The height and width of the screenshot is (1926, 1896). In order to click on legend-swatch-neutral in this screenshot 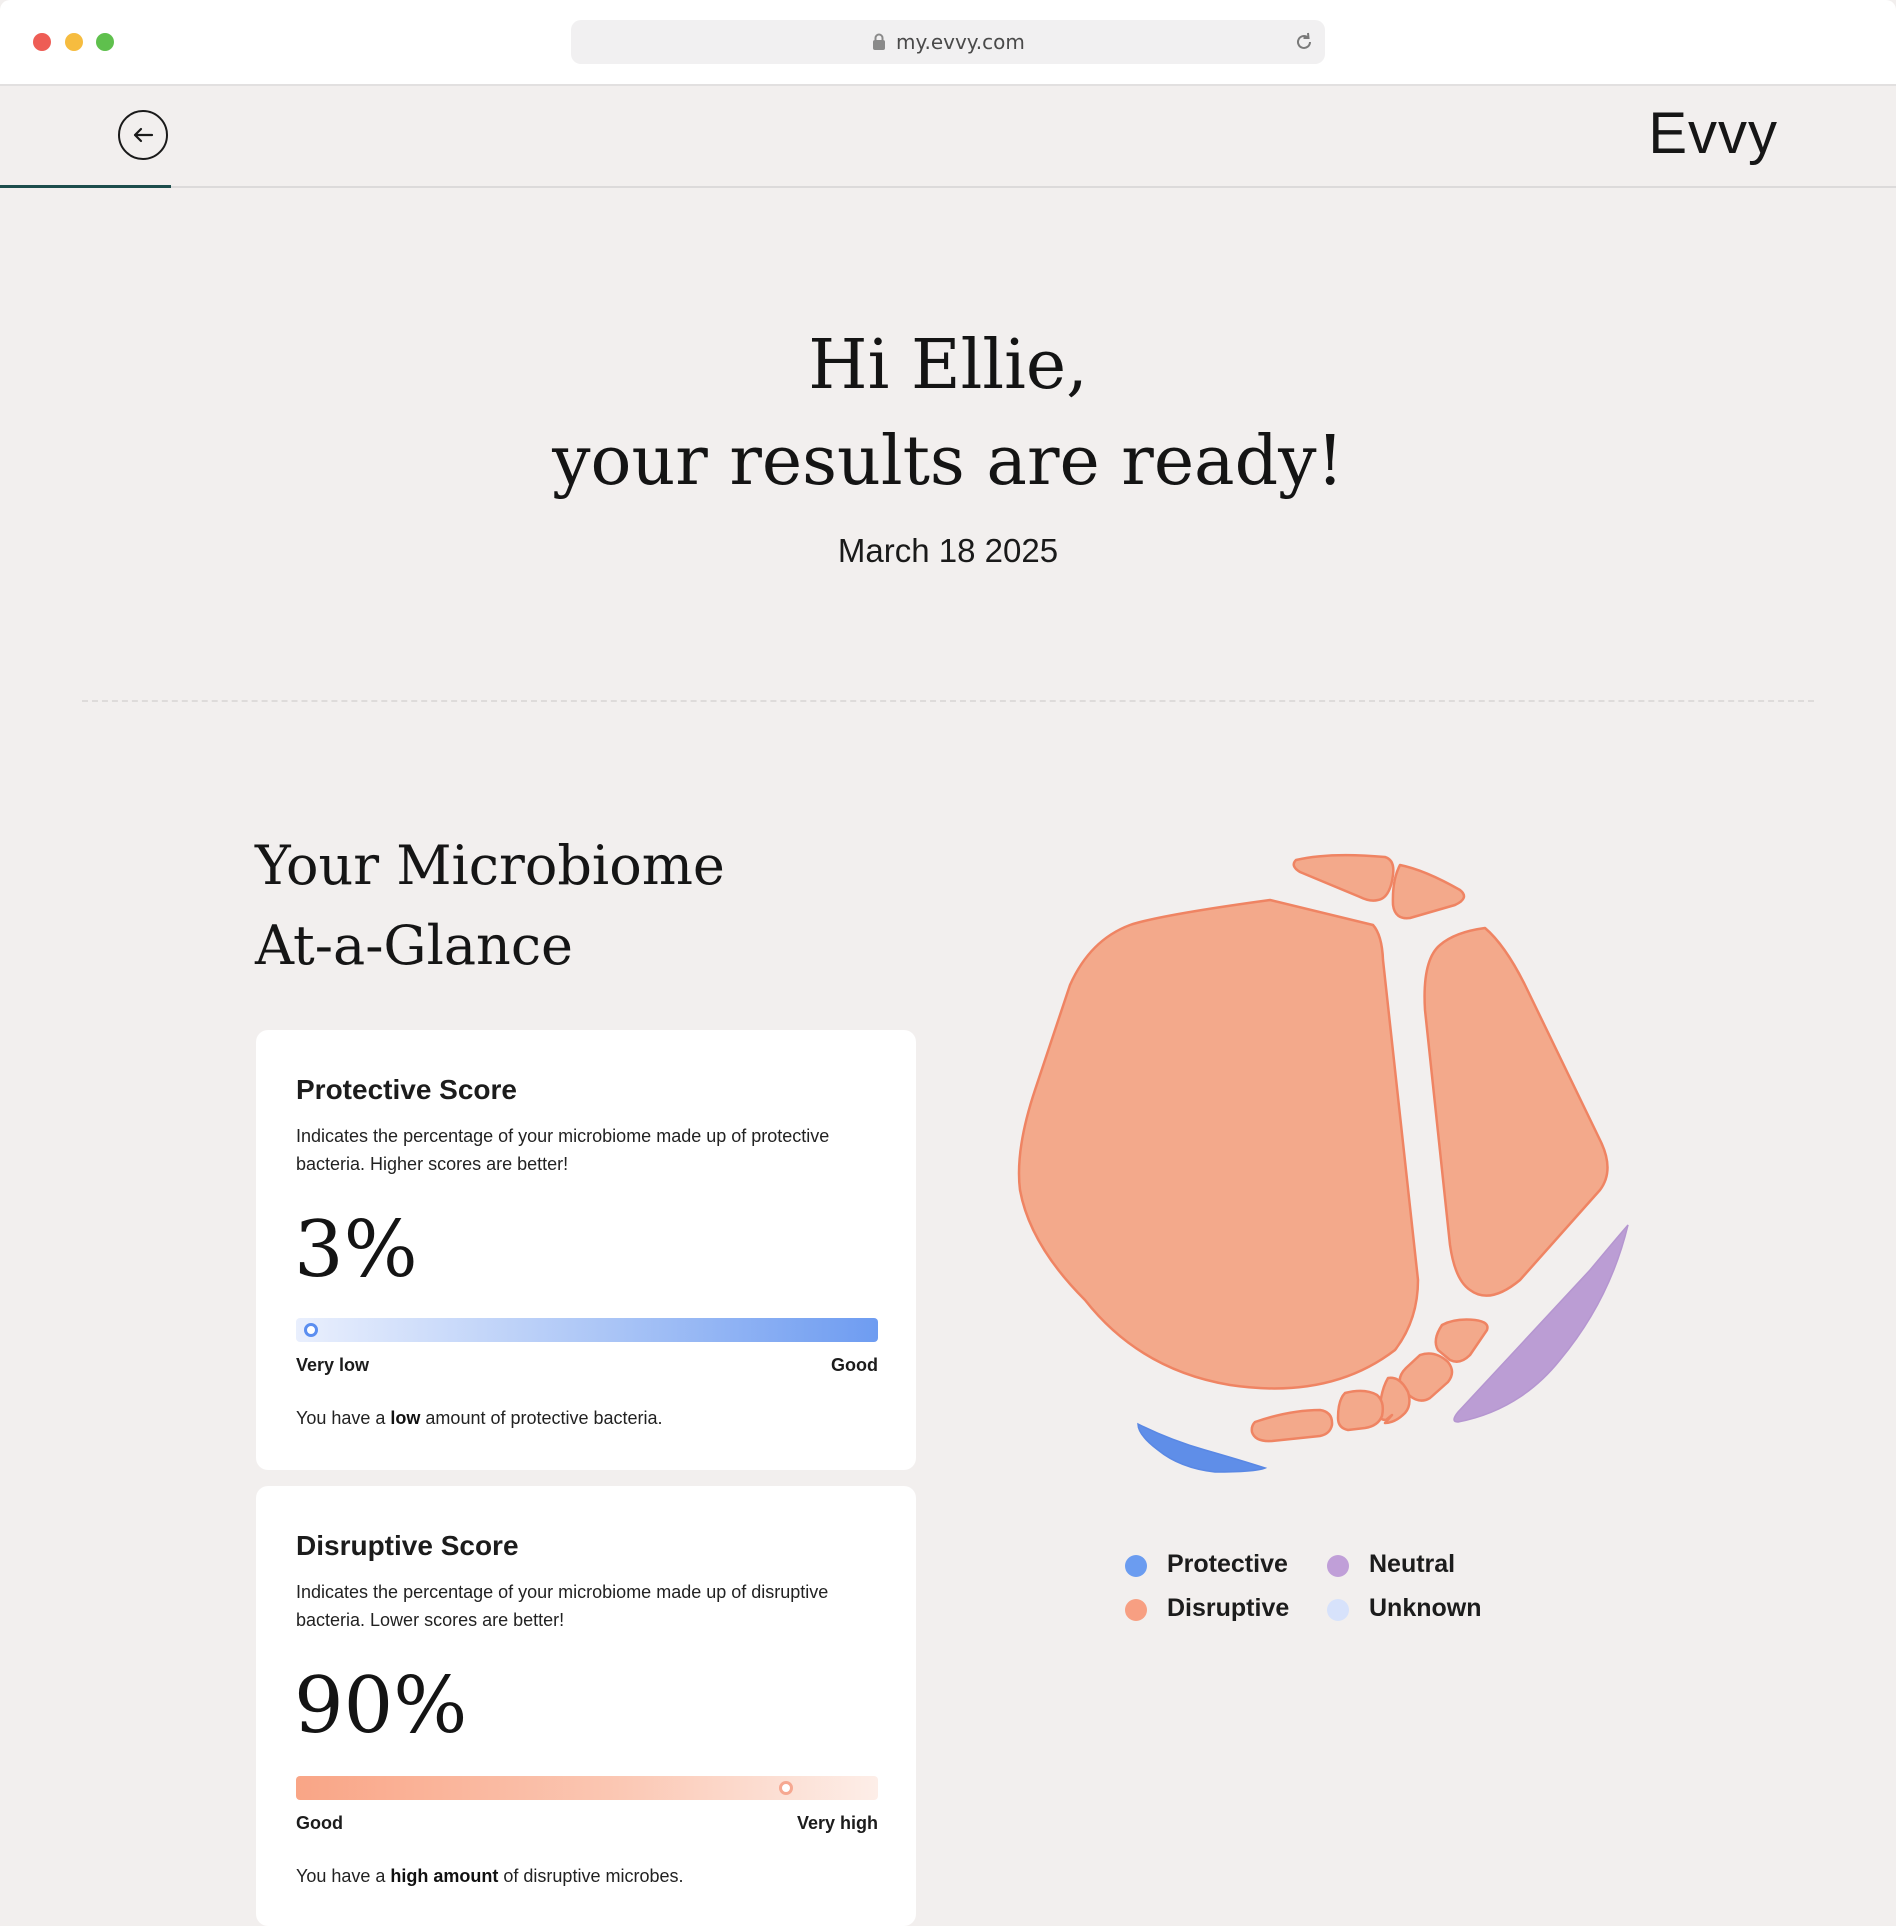, I will do `click(1338, 1566)`.